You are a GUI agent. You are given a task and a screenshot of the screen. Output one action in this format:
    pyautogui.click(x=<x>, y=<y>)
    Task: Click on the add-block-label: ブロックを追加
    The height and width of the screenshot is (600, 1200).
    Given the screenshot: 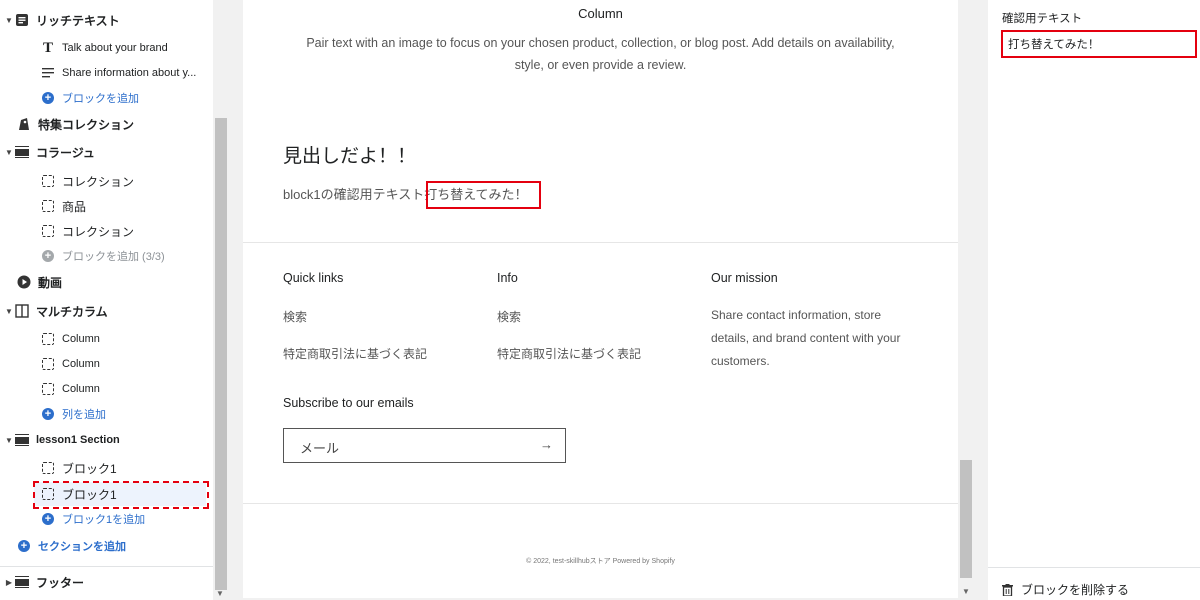 What is the action you would take?
    pyautogui.click(x=100, y=99)
    